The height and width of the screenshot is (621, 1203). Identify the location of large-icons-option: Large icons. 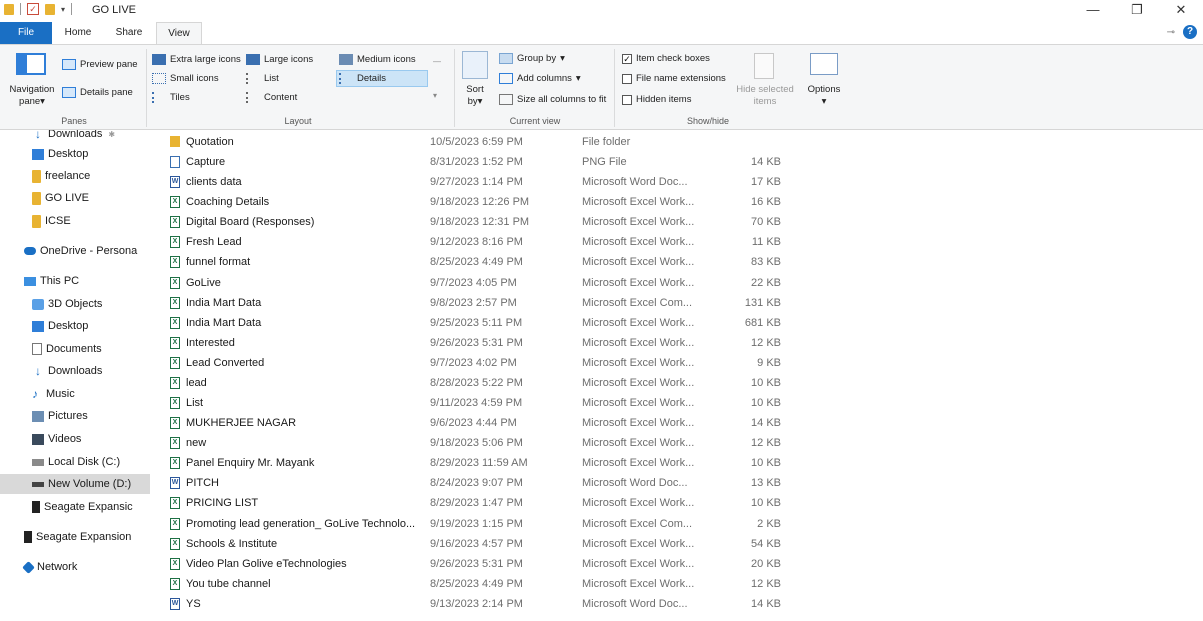
(279, 59).